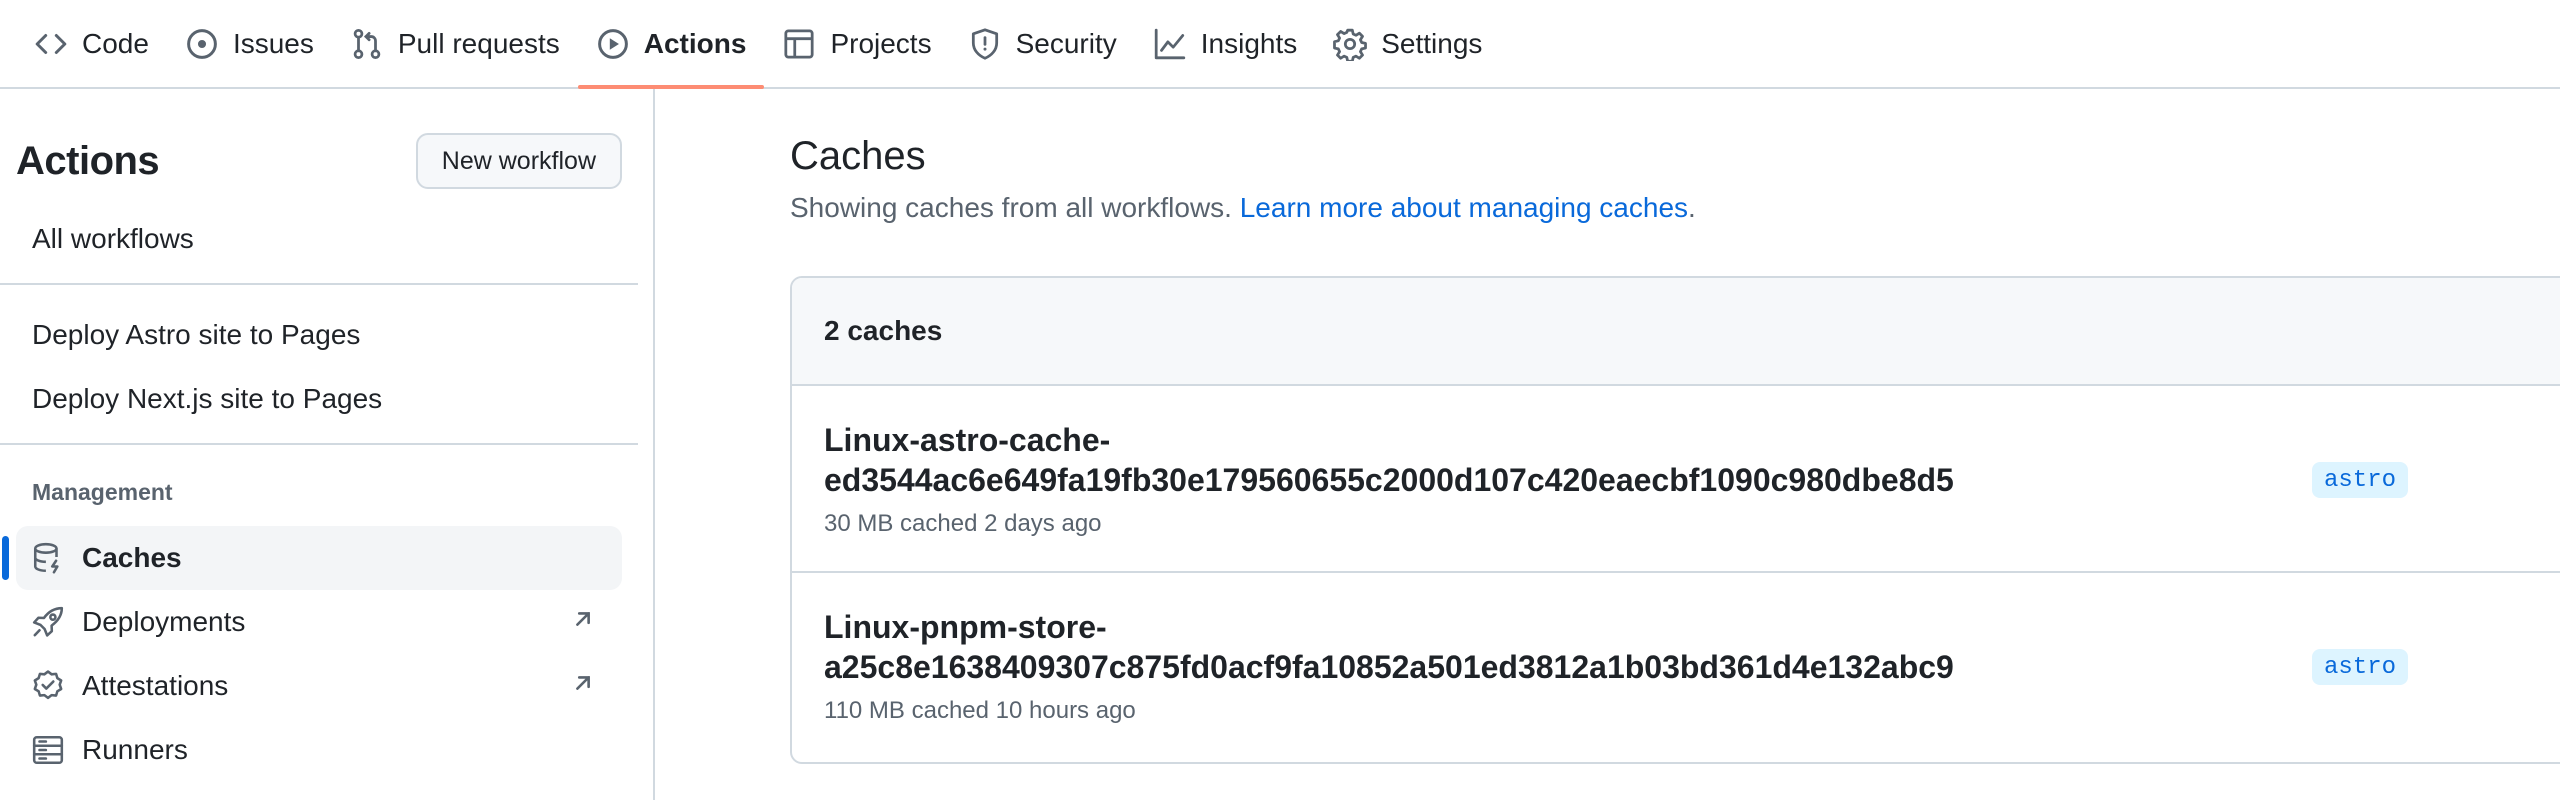  I want to click on sidebar-item-workflow: Deploy Next.js site to Pages, so click(207, 399).